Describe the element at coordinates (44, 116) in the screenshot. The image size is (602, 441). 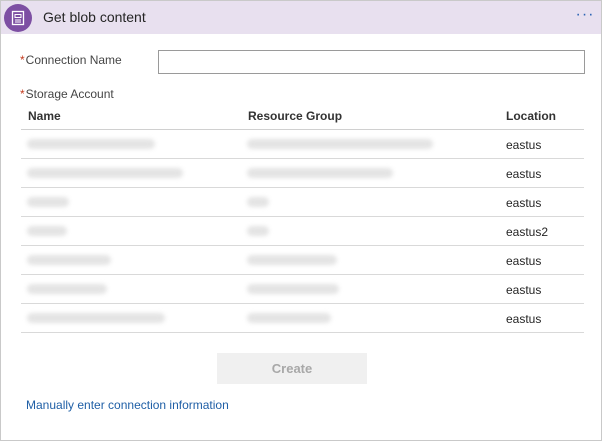
I see `column-header-name: Name` at that location.